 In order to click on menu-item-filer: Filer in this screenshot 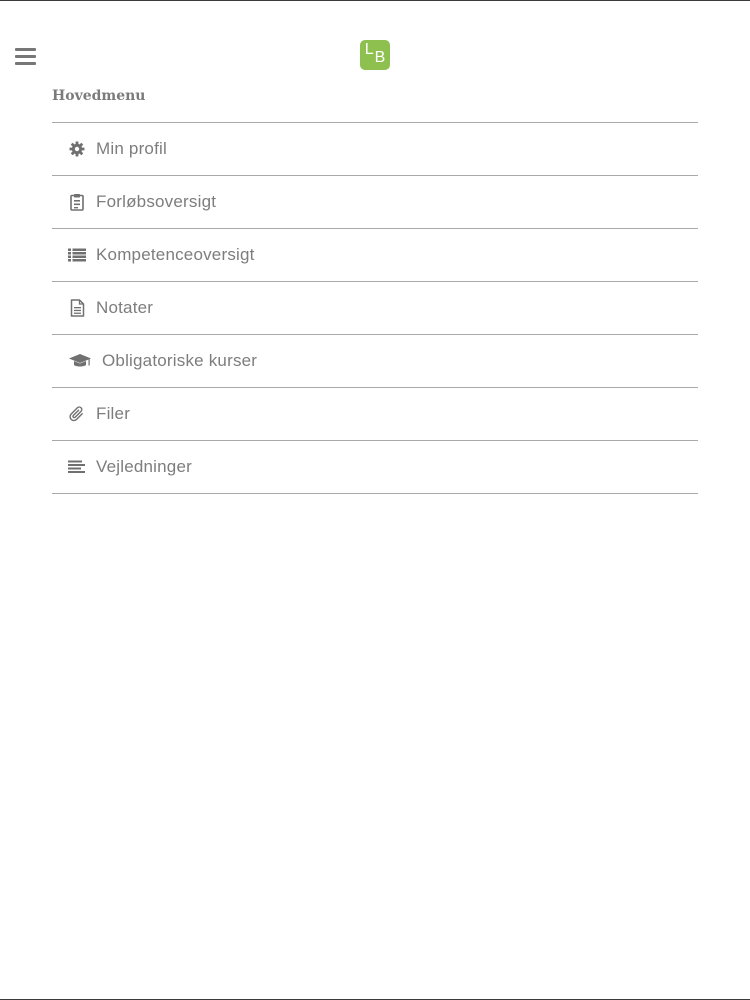, I will do `click(375, 414)`.